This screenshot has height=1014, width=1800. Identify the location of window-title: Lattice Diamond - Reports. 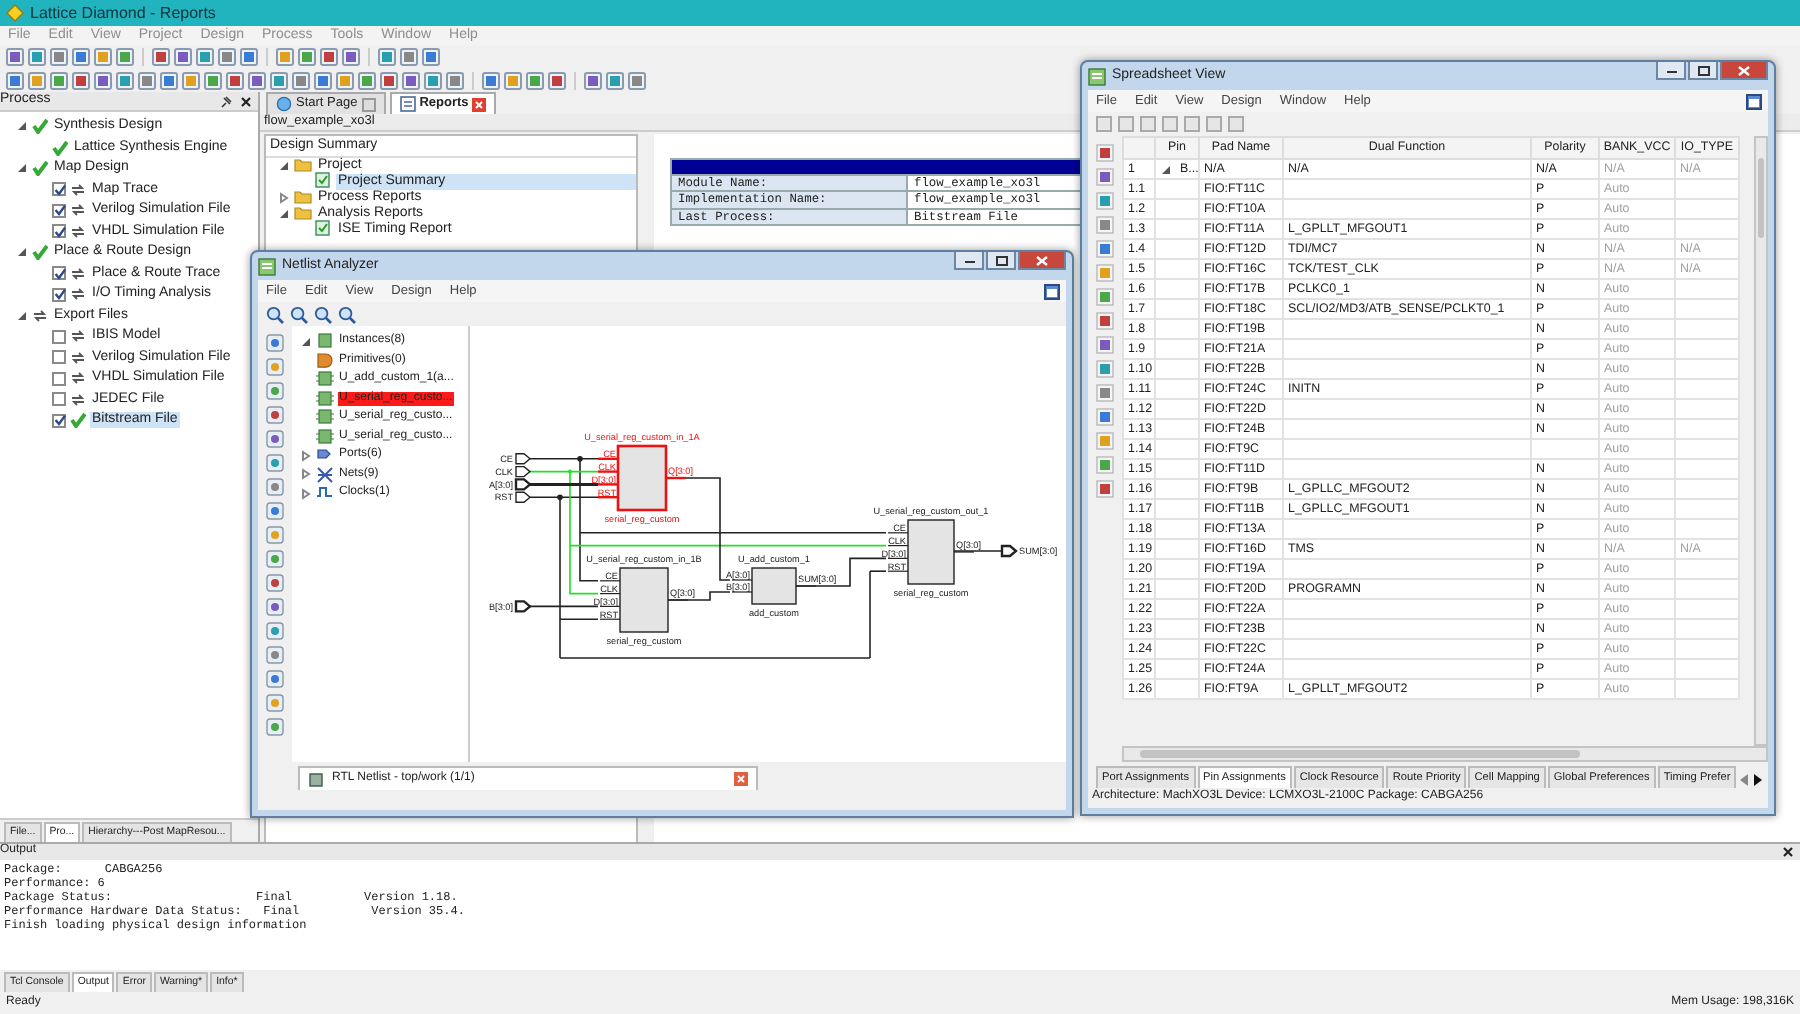
(123, 13).